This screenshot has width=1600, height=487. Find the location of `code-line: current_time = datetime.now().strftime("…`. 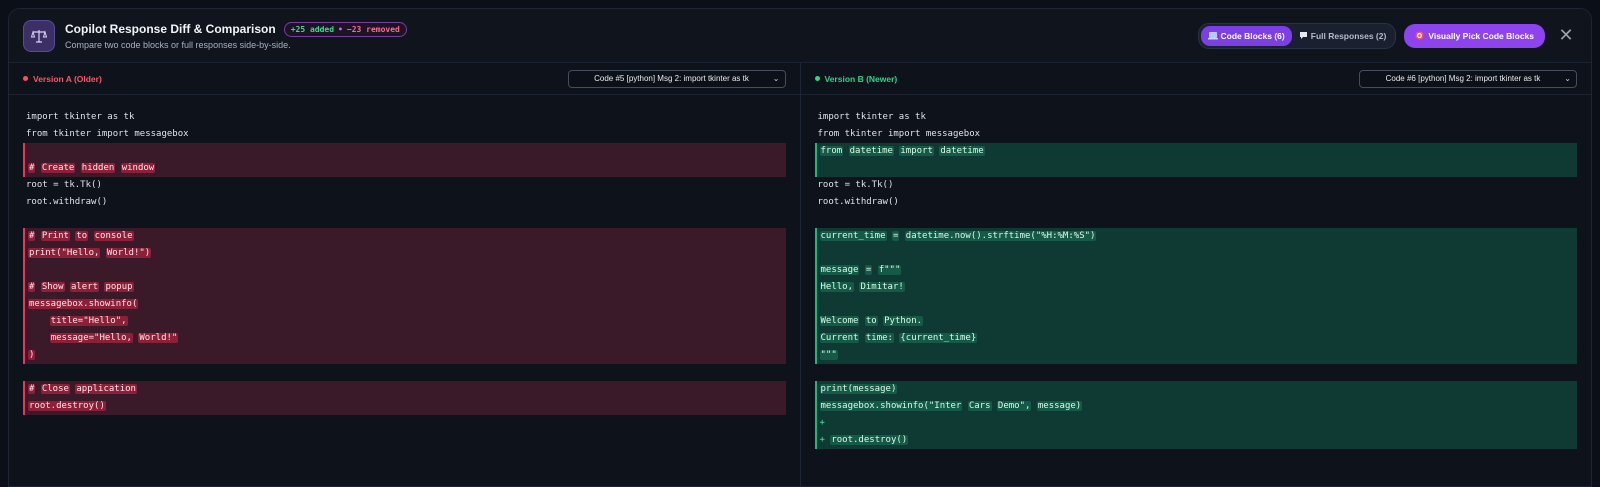

code-line: current_time = datetime.now().strftime("… is located at coordinates (1195, 236).